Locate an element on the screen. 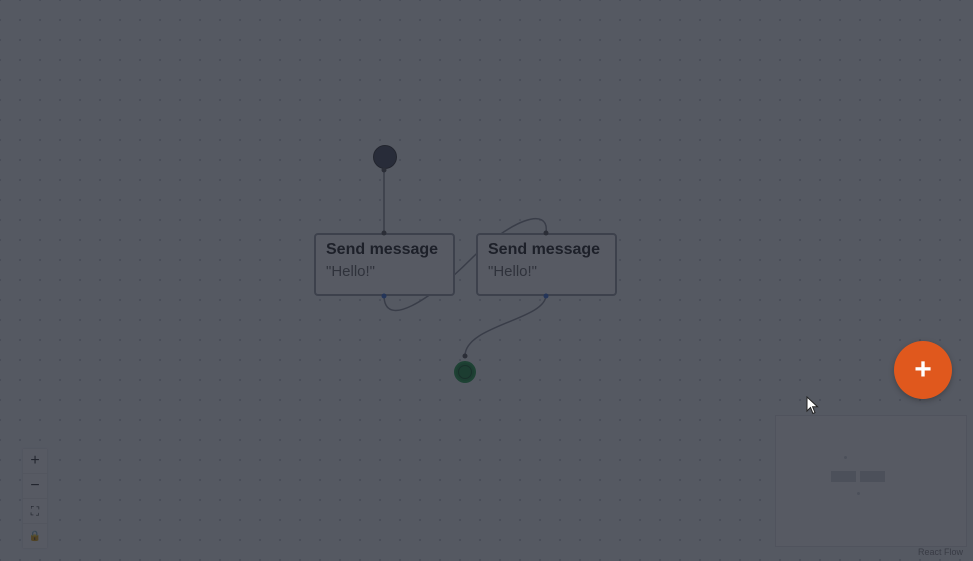  zoom-in-button: + is located at coordinates (35, 461).